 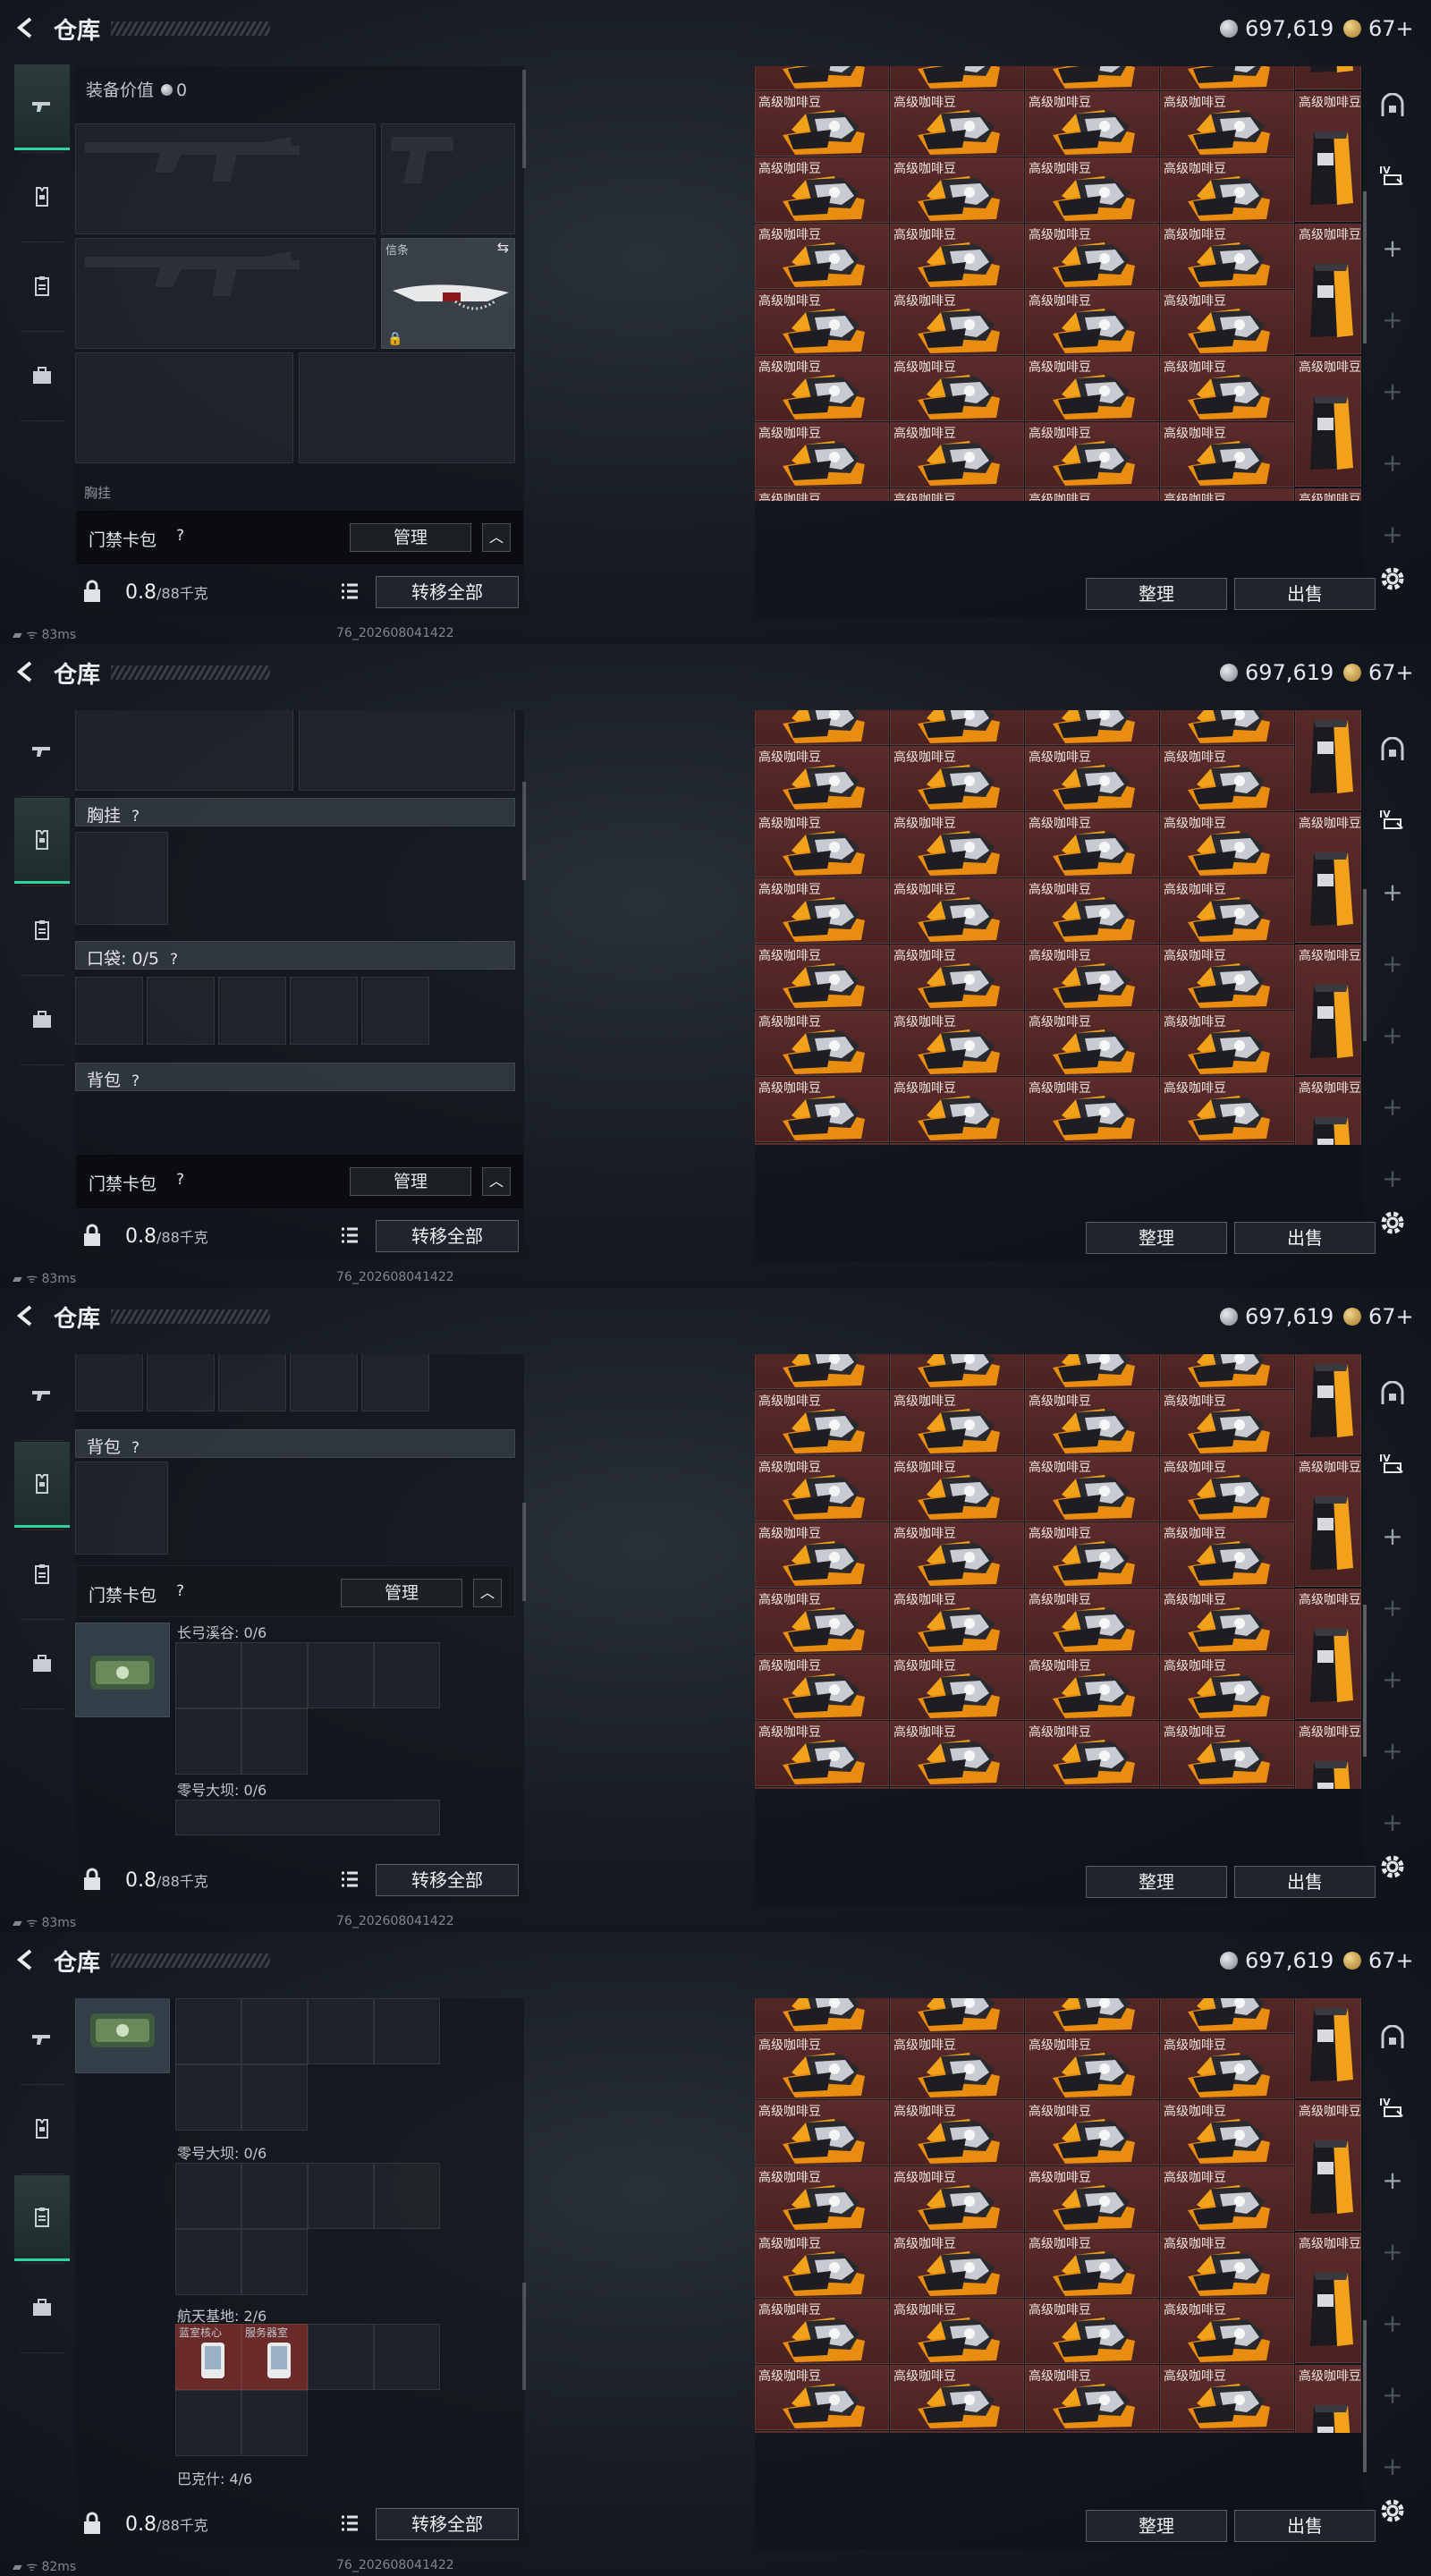 What do you see at coordinates (42, 1664) in the screenshot?
I see `tab-case` at bounding box center [42, 1664].